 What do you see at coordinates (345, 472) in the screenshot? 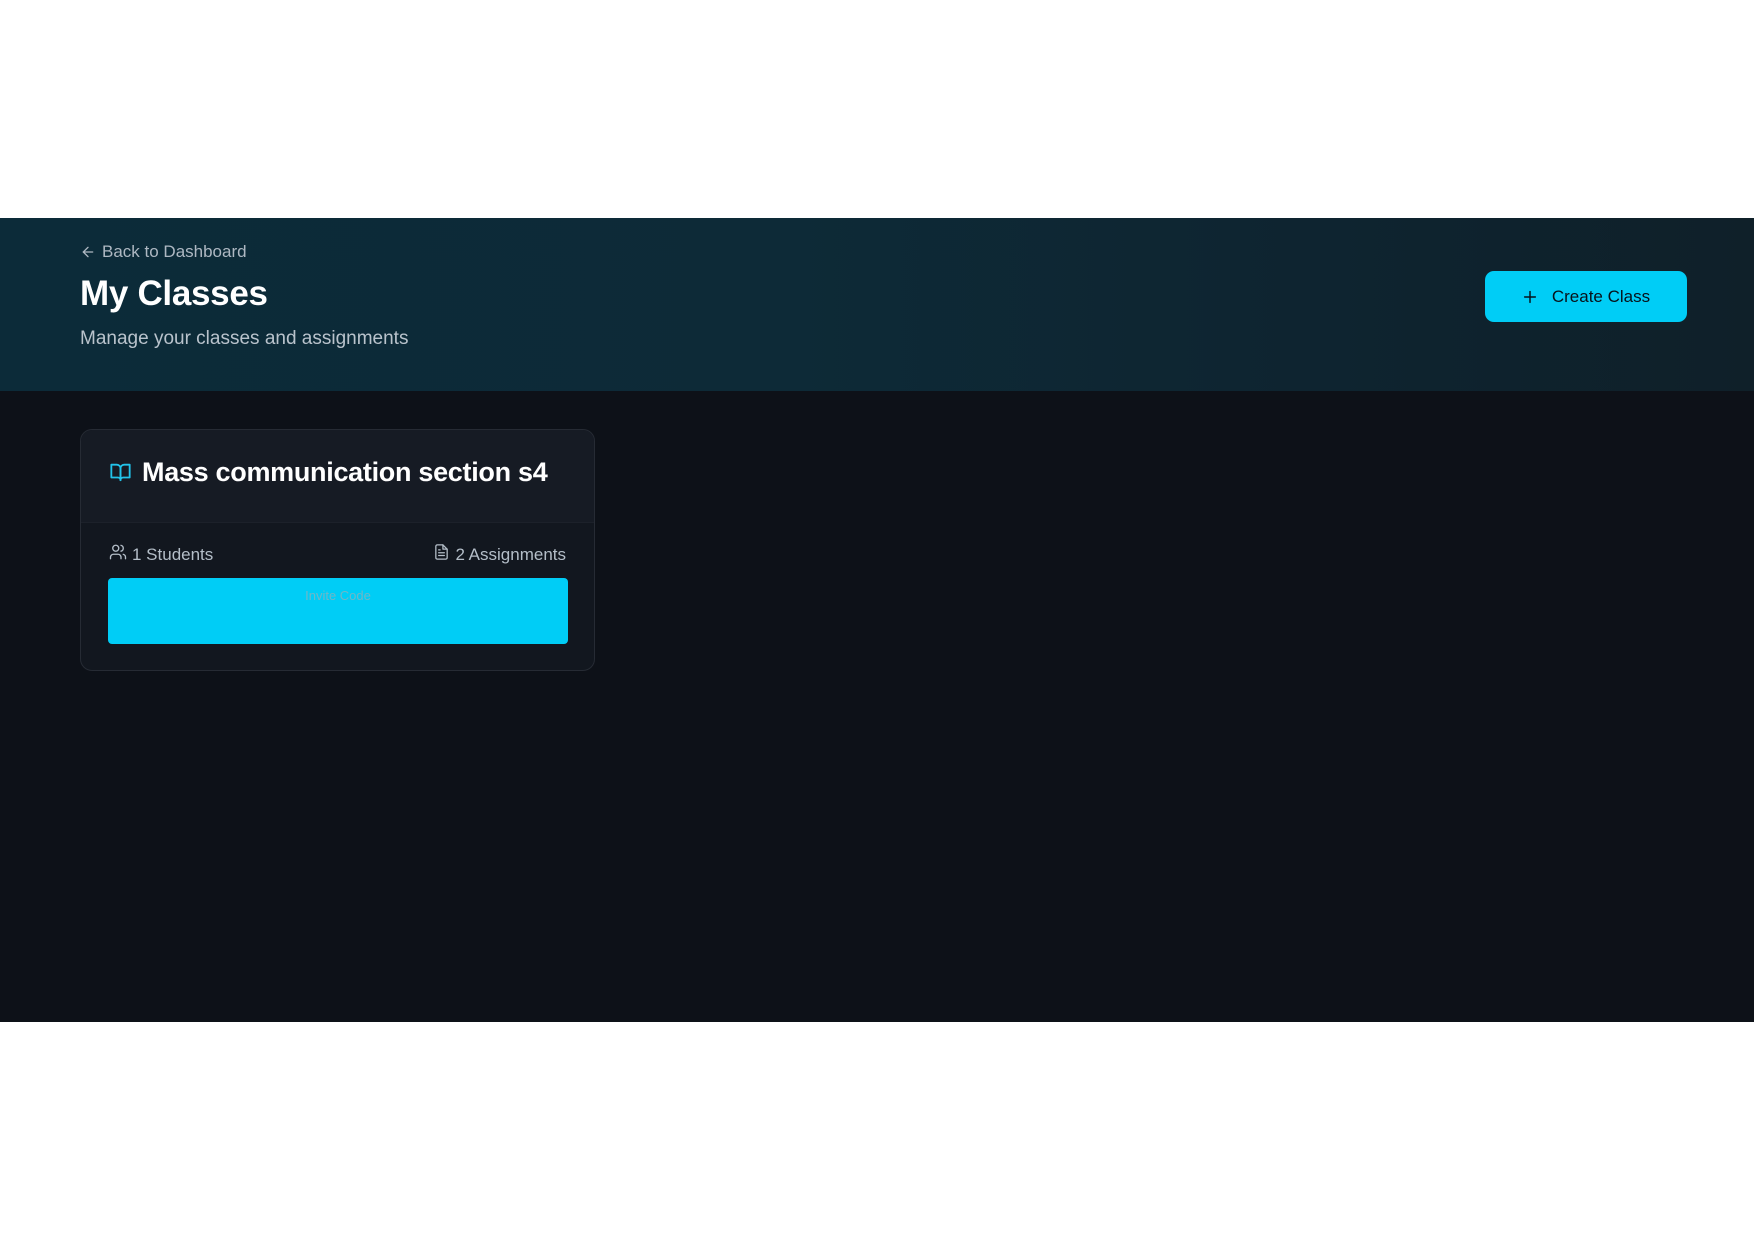
I see `class-name: Mass communication section s4` at bounding box center [345, 472].